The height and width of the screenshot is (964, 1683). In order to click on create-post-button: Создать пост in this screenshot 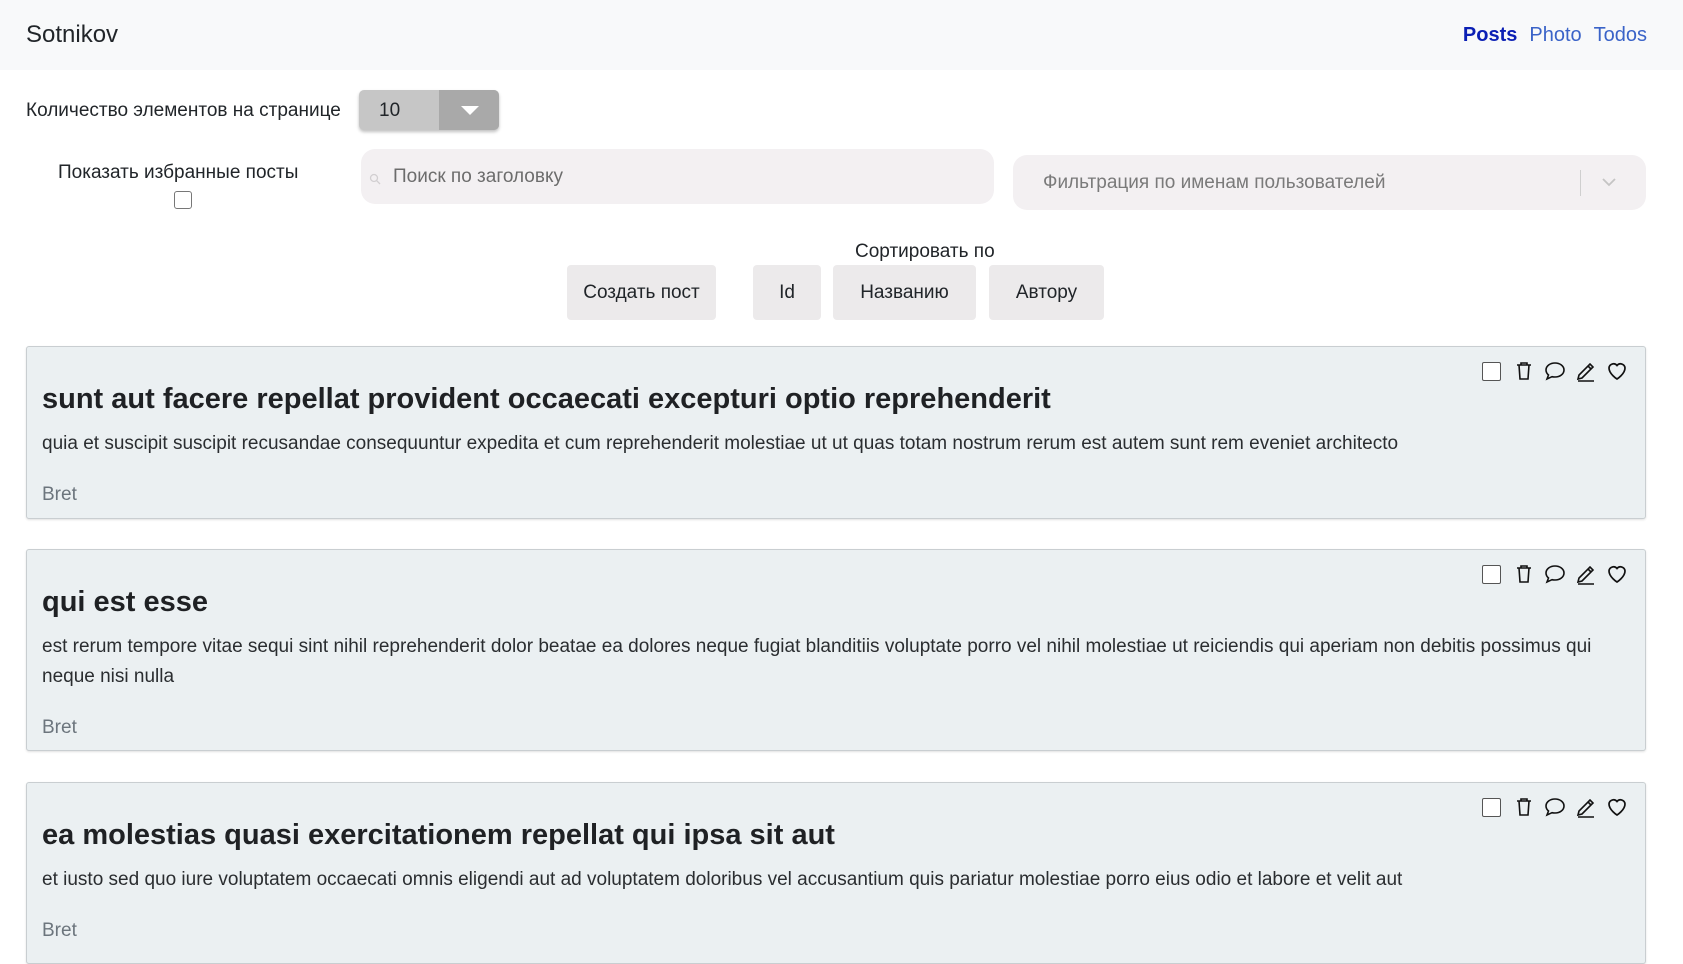, I will do `click(641, 292)`.